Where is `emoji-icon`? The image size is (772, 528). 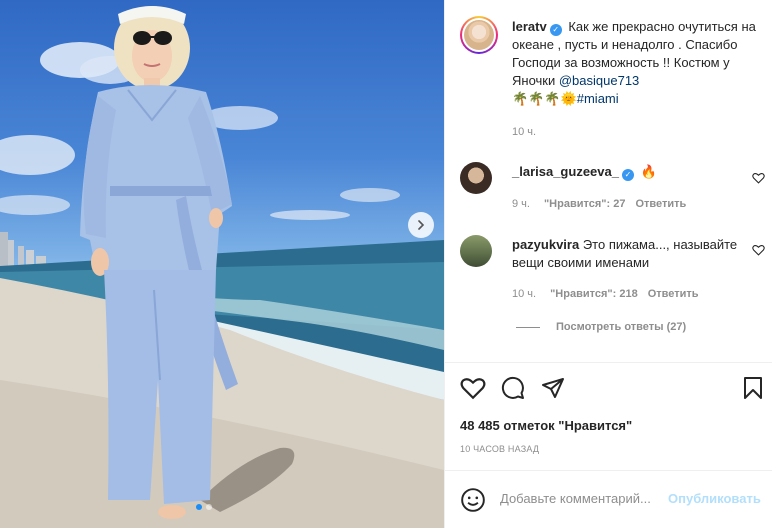
emoji-icon is located at coordinates (473, 500).